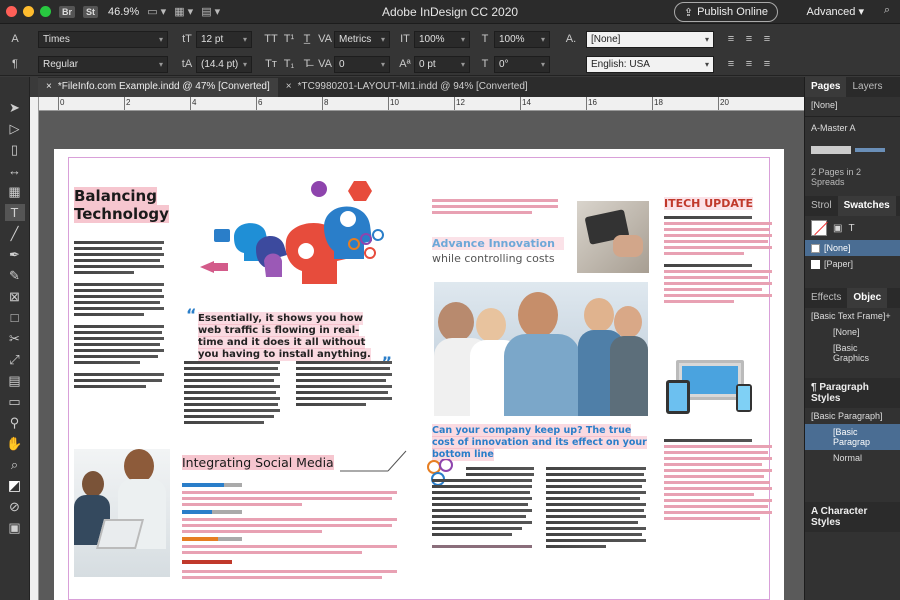  Describe the element at coordinates (731, 39) in the screenshot. I see `align-left-icon: ≡` at that location.